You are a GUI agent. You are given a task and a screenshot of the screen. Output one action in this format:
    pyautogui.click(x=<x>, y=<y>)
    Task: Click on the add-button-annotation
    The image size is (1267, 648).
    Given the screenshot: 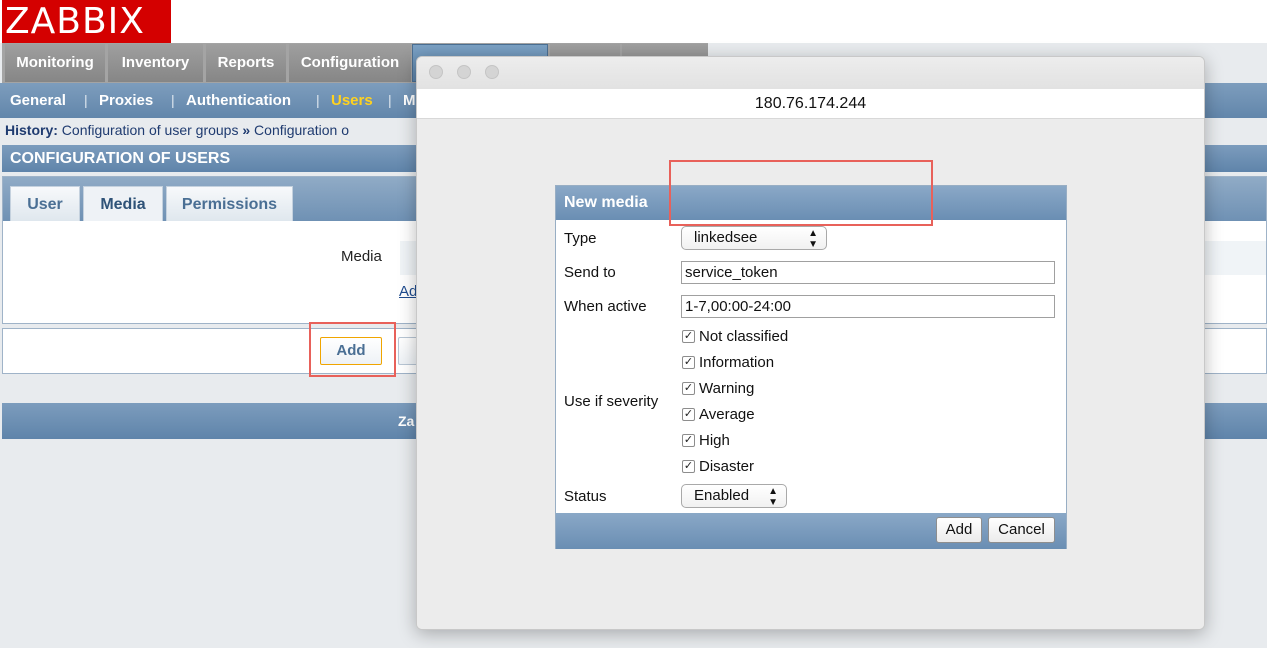 What is the action you would take?
    pyautogui.click(x=352, y=349)
    